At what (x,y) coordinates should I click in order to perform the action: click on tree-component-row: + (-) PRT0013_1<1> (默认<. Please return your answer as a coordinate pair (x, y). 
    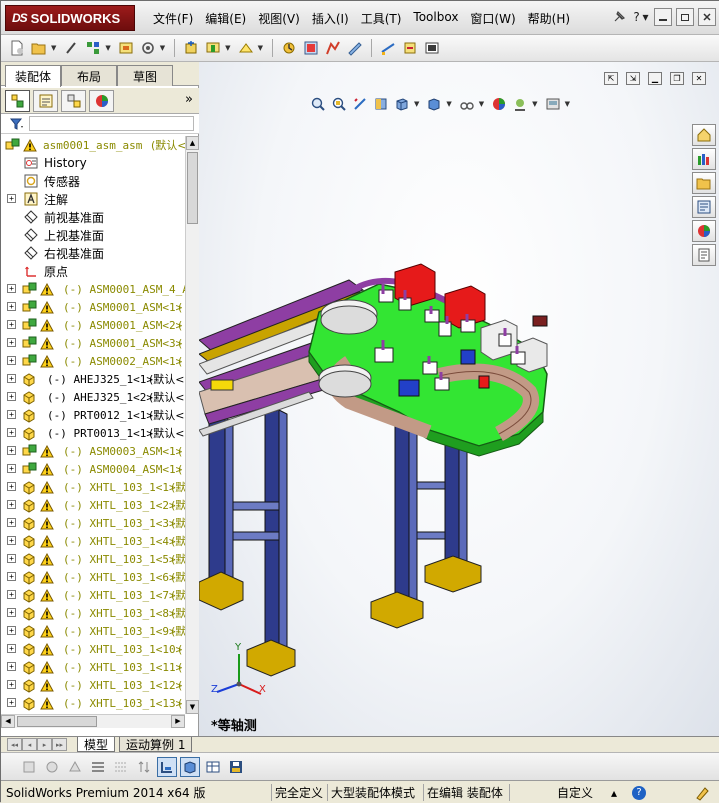
    Looking at the image, I should click on (93, 433).